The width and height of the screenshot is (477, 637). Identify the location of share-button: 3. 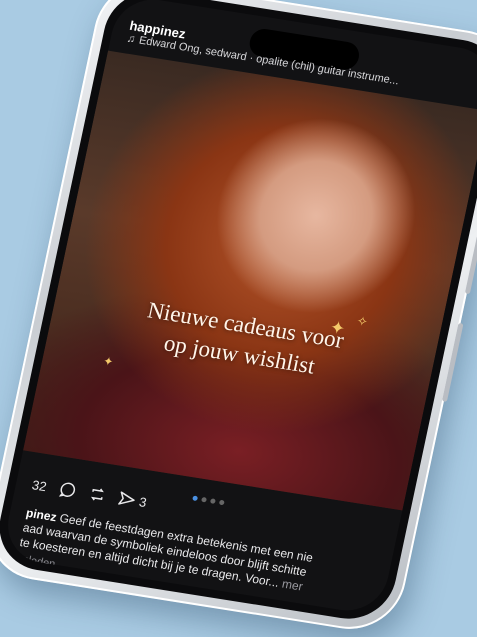
(133, 500).